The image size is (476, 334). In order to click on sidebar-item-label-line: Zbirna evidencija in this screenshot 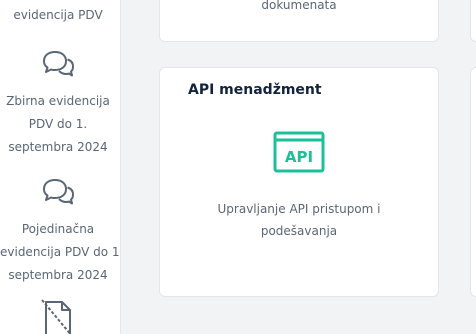, I will do `click(58, 101)`.